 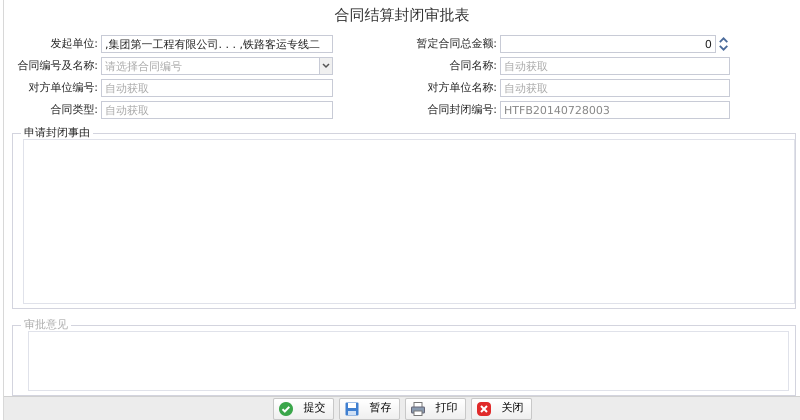 I want to click on field-label: 合同类型:, so click(x=73, y=110).